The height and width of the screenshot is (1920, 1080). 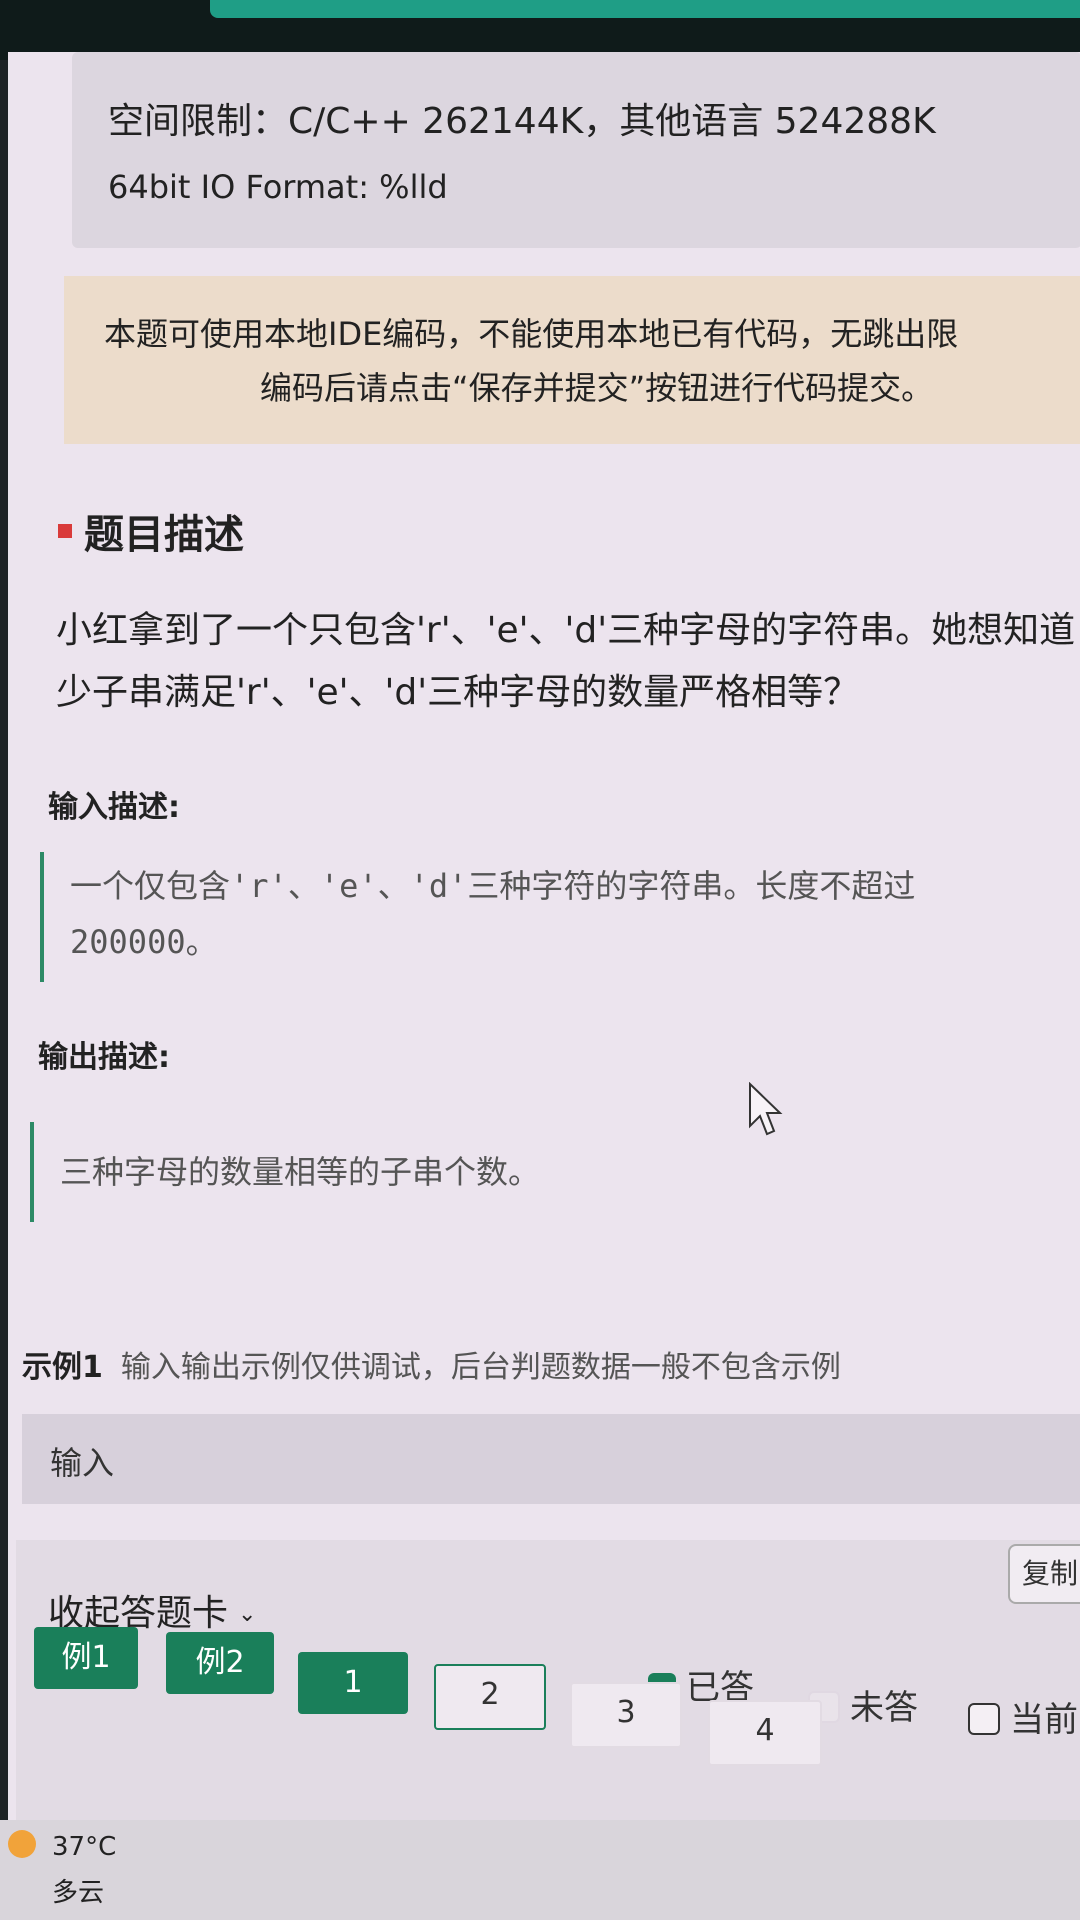 What do you see at coordinates (597, 388) in the screenshot?
I see `notice-line-2: 编码后请点击“保存并提交”按钮进行代码提交。` at bounding box center [597, 388].